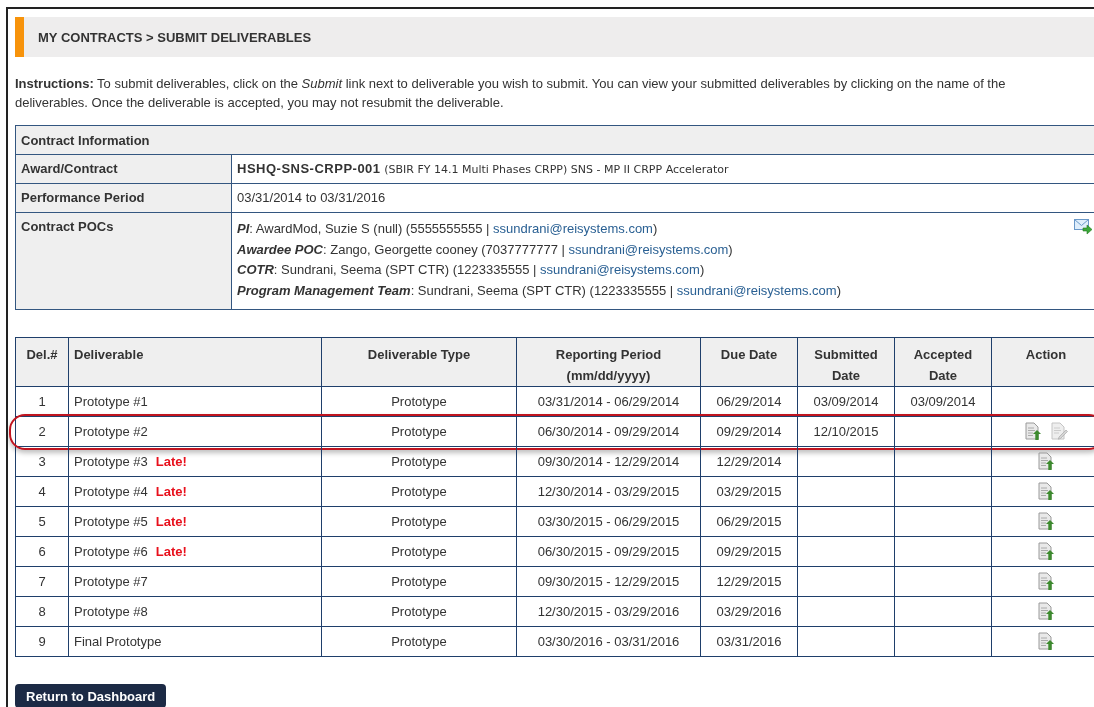 The width and height of the screenshot is (1094, 707). Describe the element at coordinates (609, 612) in the screenshot. I see `table-cell: 12/30/2015 - 03/29/2016` at that location.